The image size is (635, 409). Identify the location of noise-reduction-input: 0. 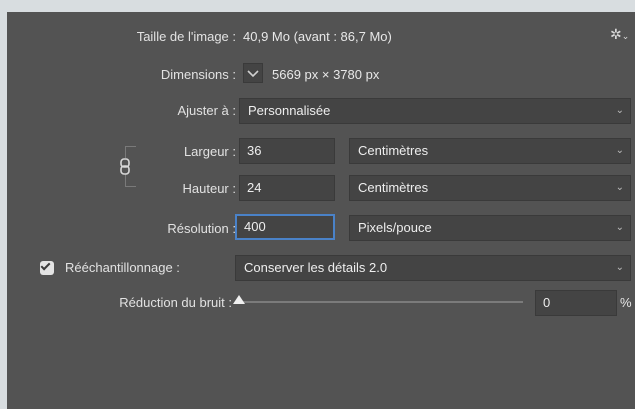
(576, 303).